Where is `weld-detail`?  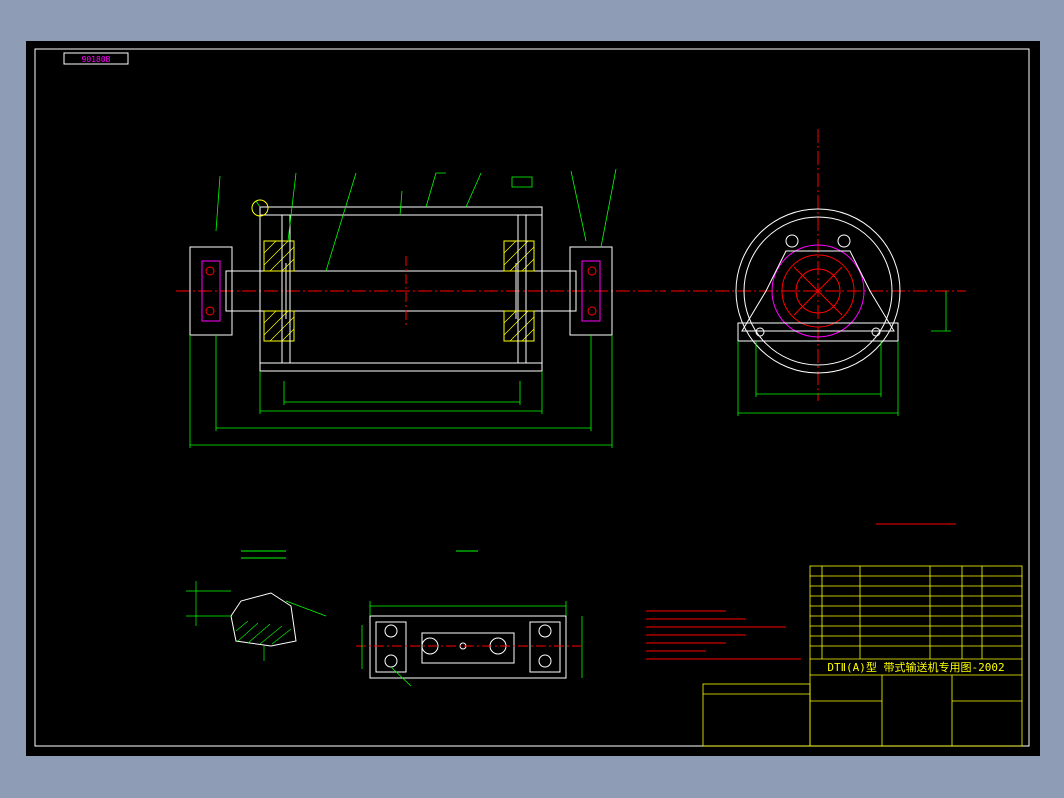 weld-detail is located at coordinates (256, 605).